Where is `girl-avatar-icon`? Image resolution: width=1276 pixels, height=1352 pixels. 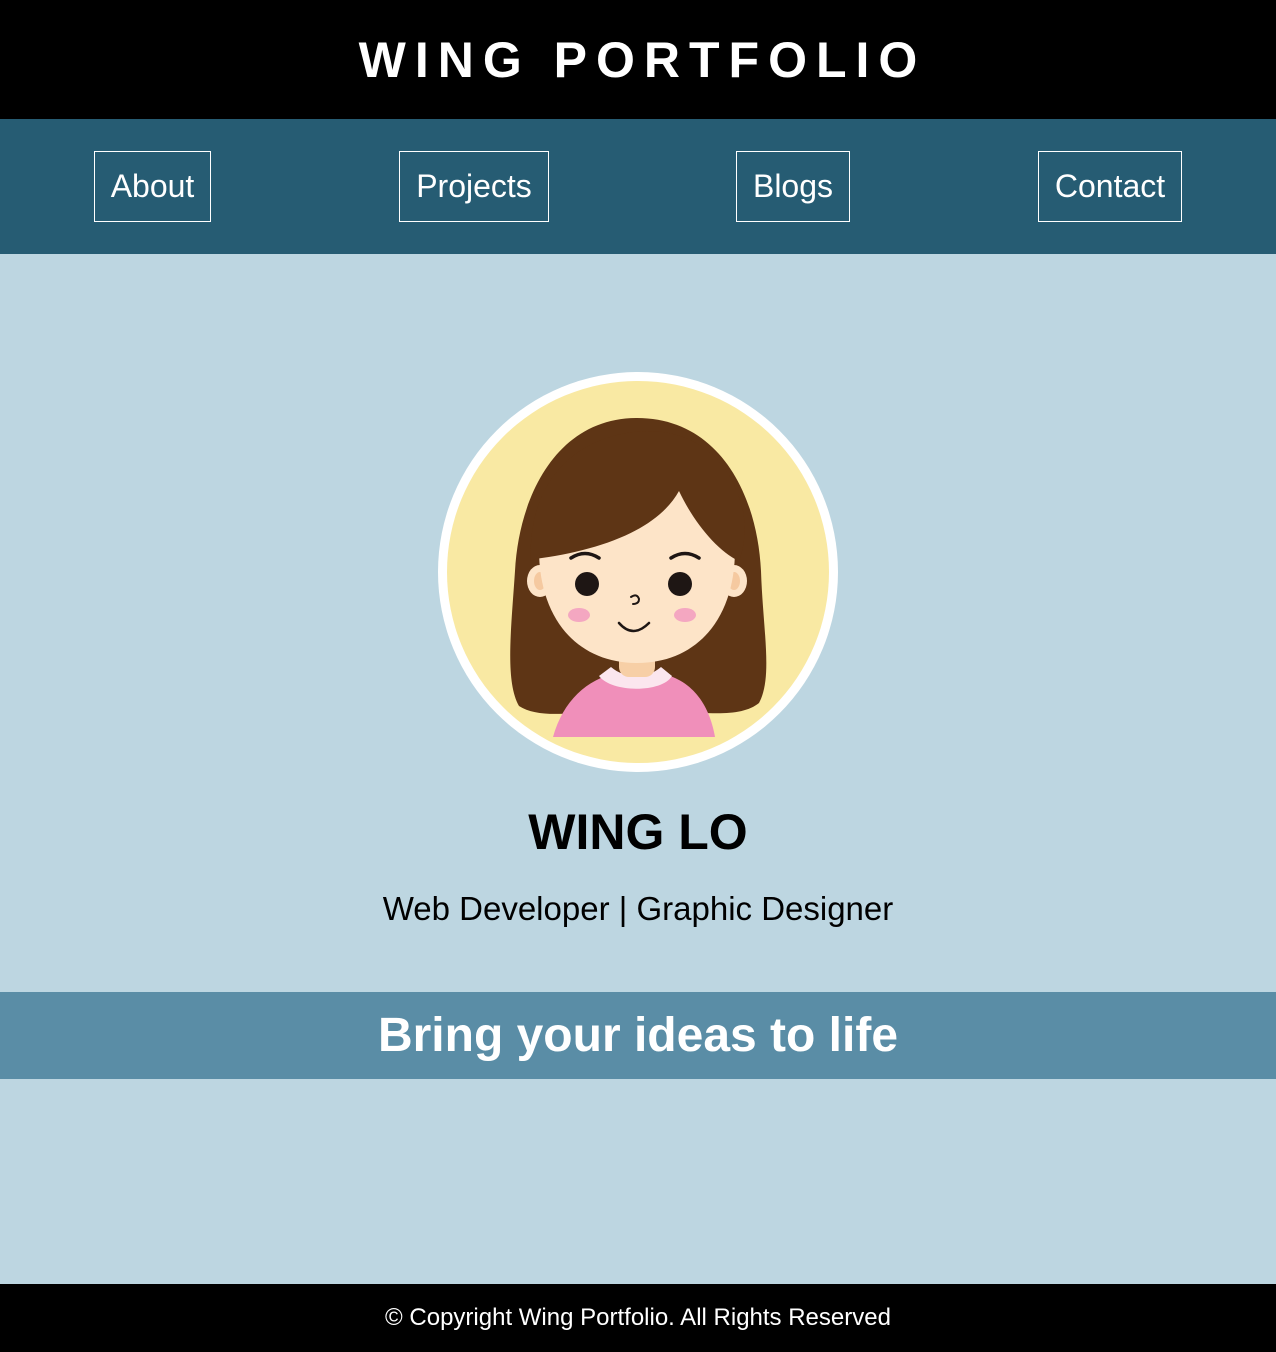 girl-avatar-icon is located at coordinates (638, 572).